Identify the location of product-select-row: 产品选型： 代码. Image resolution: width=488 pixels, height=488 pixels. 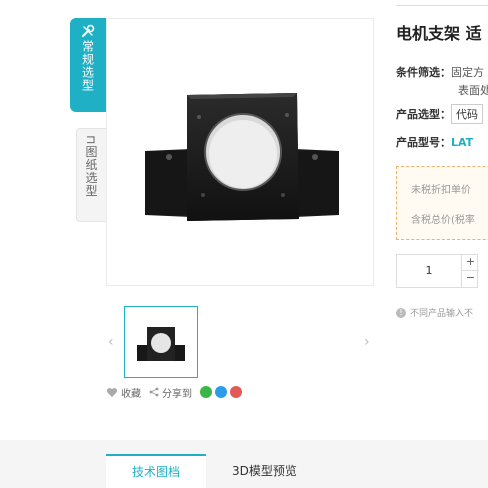
(439, 114).